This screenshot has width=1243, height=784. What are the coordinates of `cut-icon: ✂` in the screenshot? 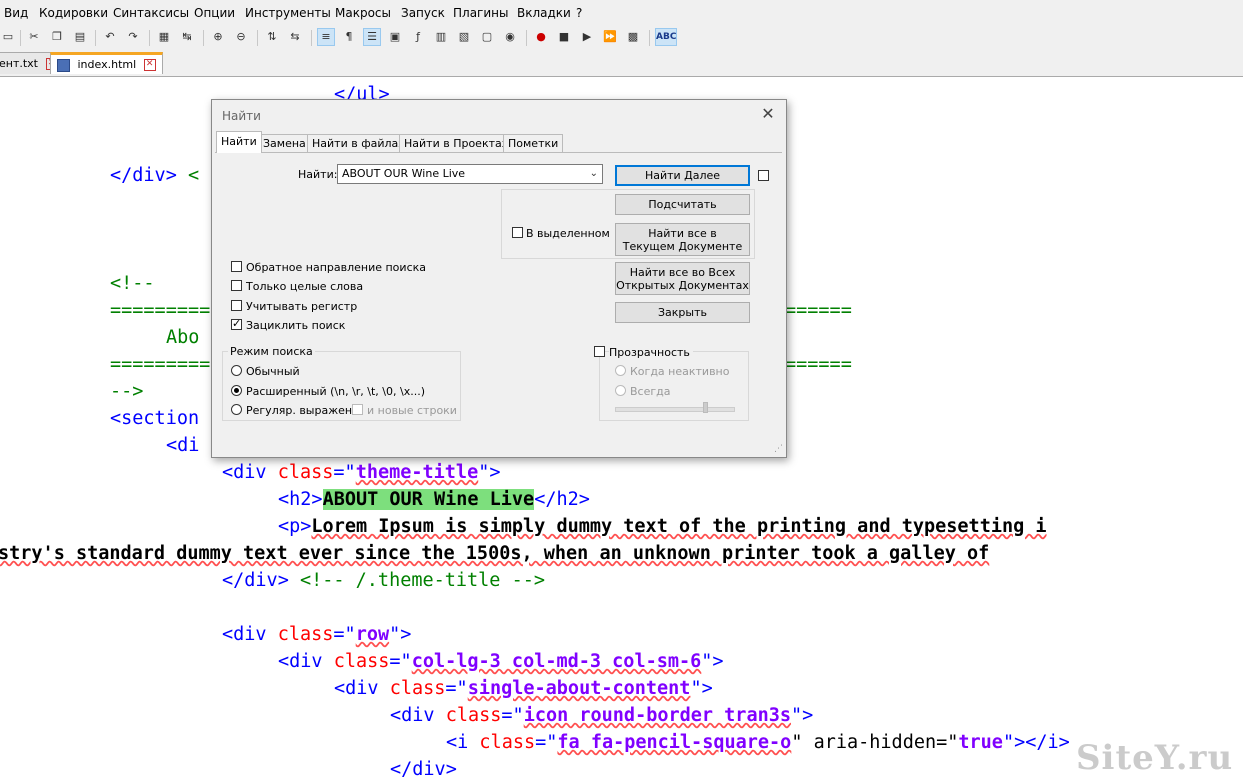 It's located at (34, 37).